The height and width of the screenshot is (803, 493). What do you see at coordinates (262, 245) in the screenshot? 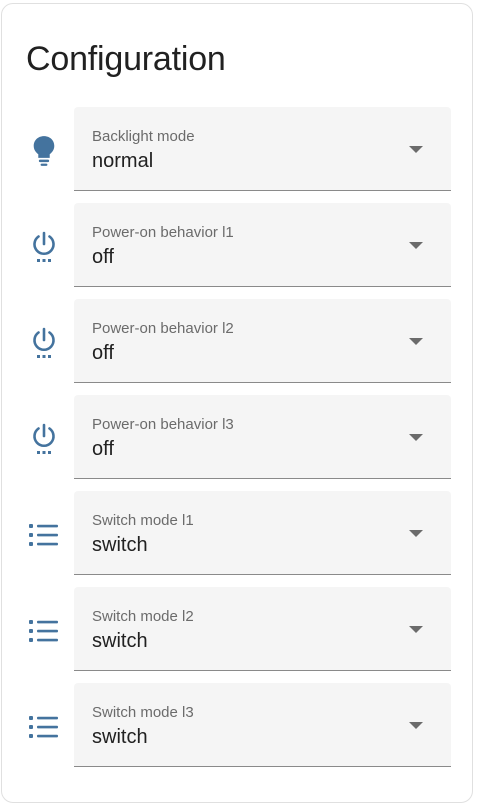
I see `power-on-behavior-l1-select: Power-on behavior l1 off` at bounding box center [262, 245].